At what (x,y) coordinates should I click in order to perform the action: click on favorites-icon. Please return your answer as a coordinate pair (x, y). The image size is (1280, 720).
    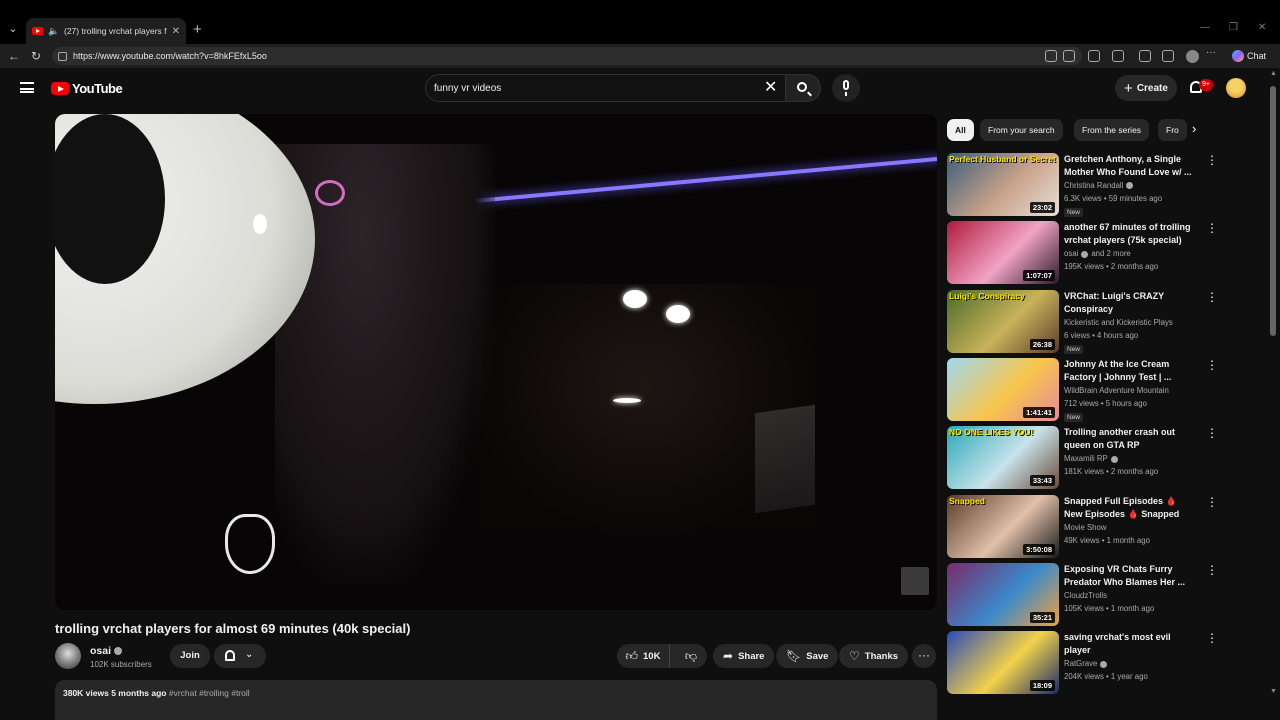
    Looking at the image, I should click on (1168, 56).